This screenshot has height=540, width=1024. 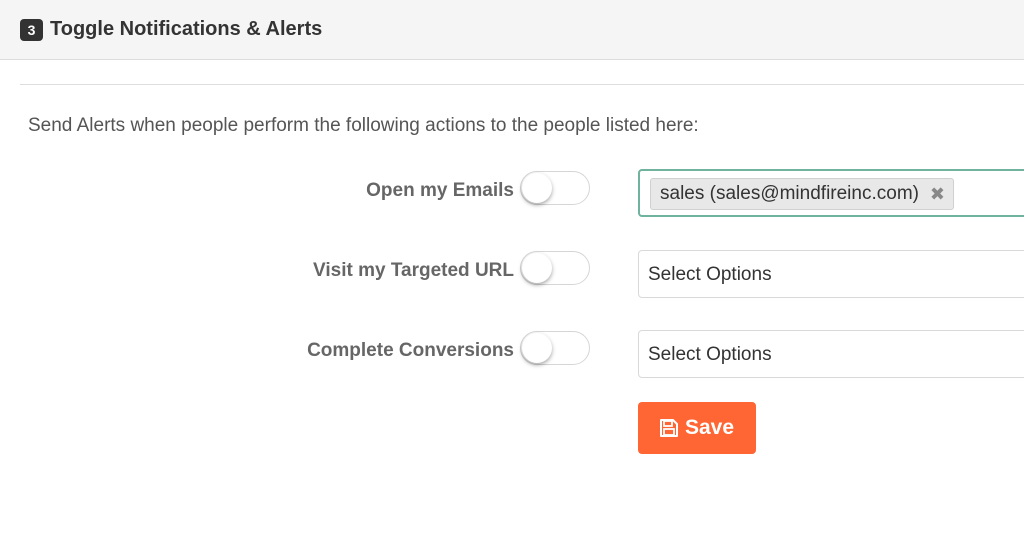 What do you see at coordinates (512, 30) in the screenshot?
I see `panel-header: 3 Toggle Notifications & Alerts` at bounding box center [512, 30].